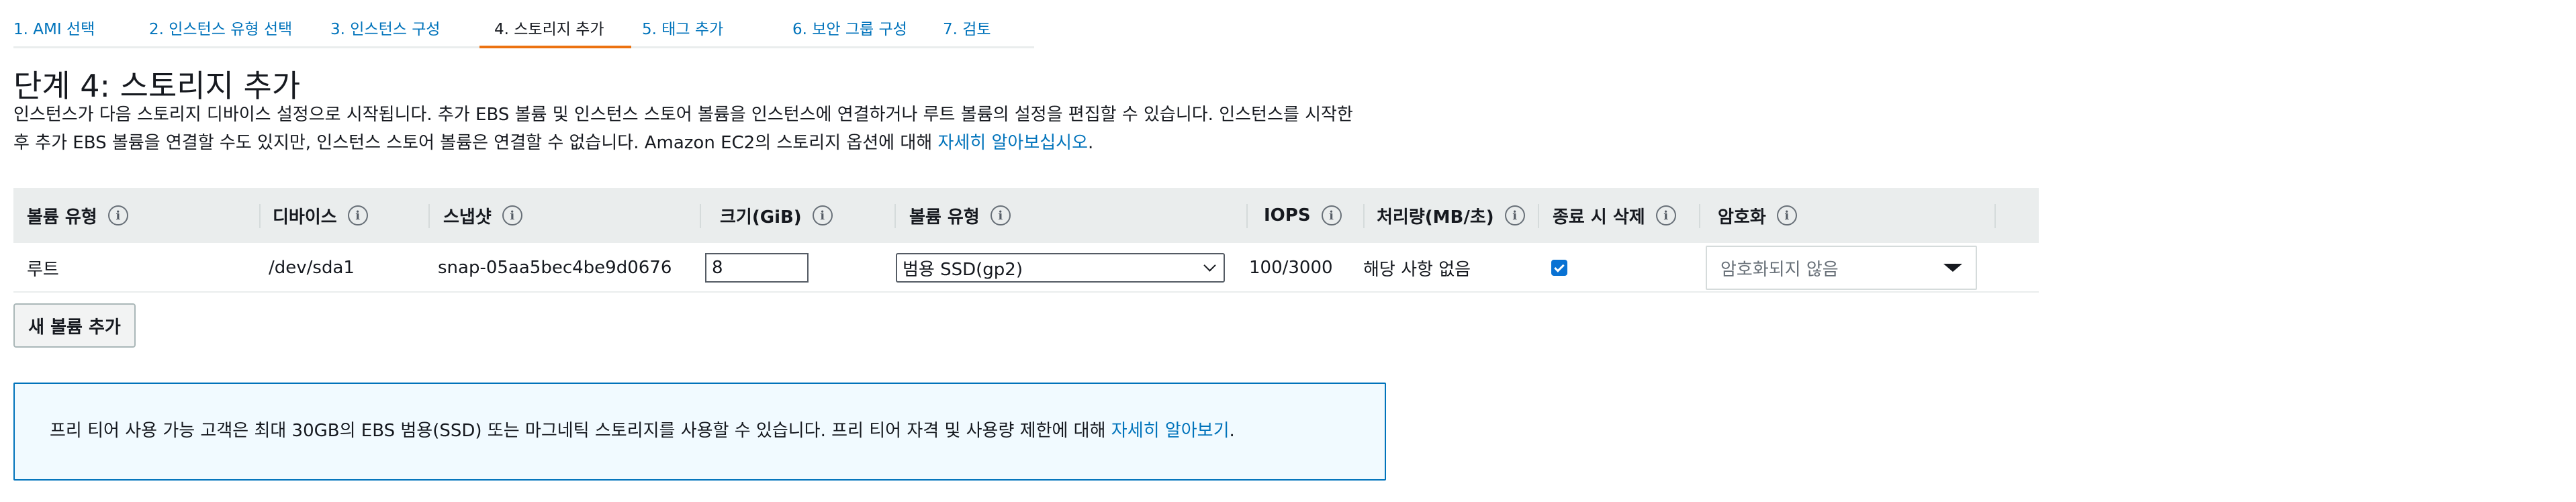 The height and width of the screenshot is (502, 2576). I want to click on tab-instance-type: 2. 인스턴스 유형 선택, so click(239, 24).